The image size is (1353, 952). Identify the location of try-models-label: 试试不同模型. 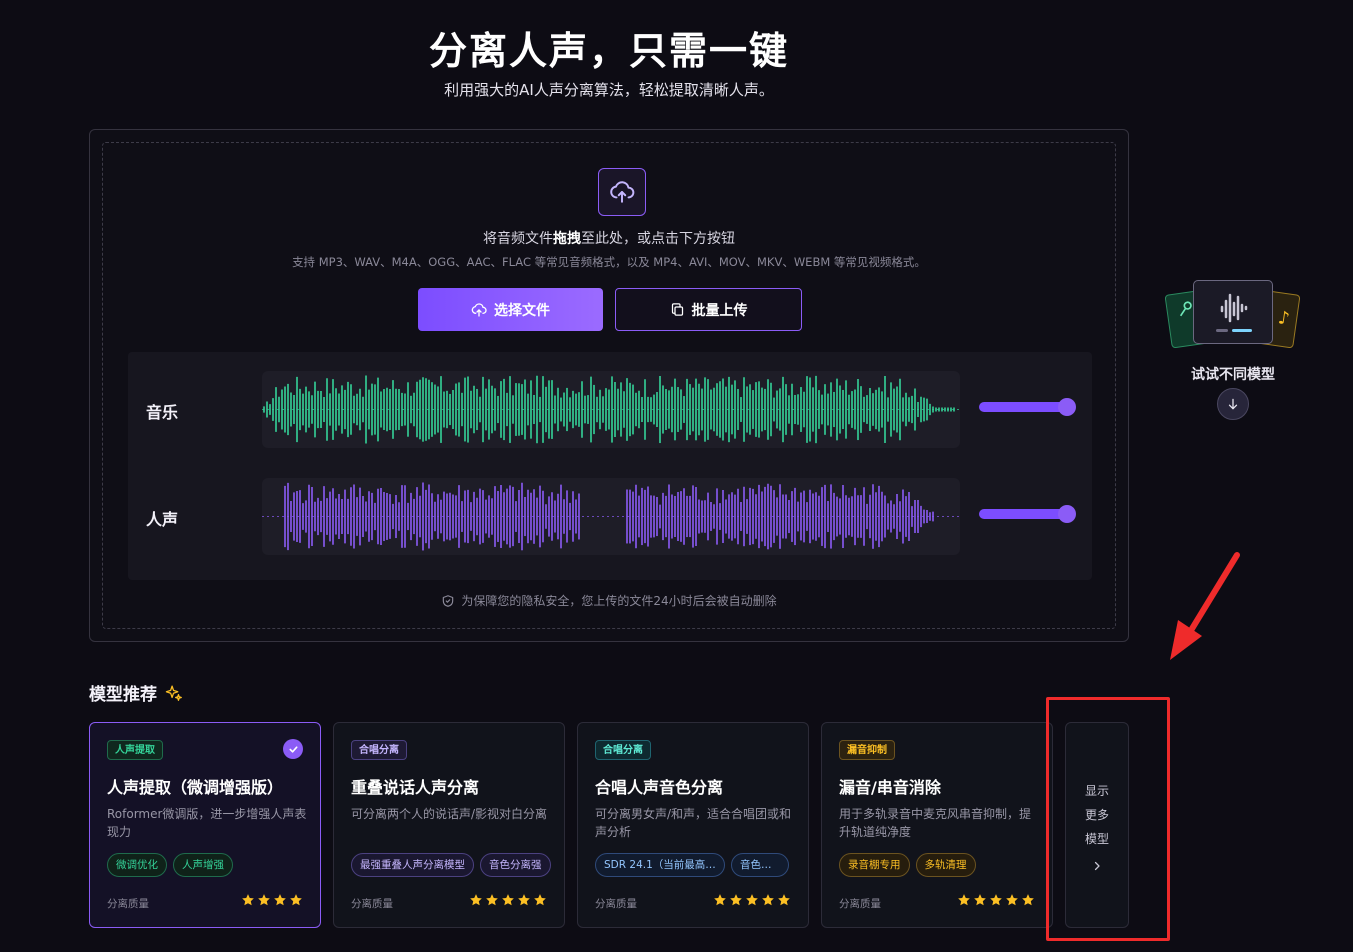
(1233, 375).